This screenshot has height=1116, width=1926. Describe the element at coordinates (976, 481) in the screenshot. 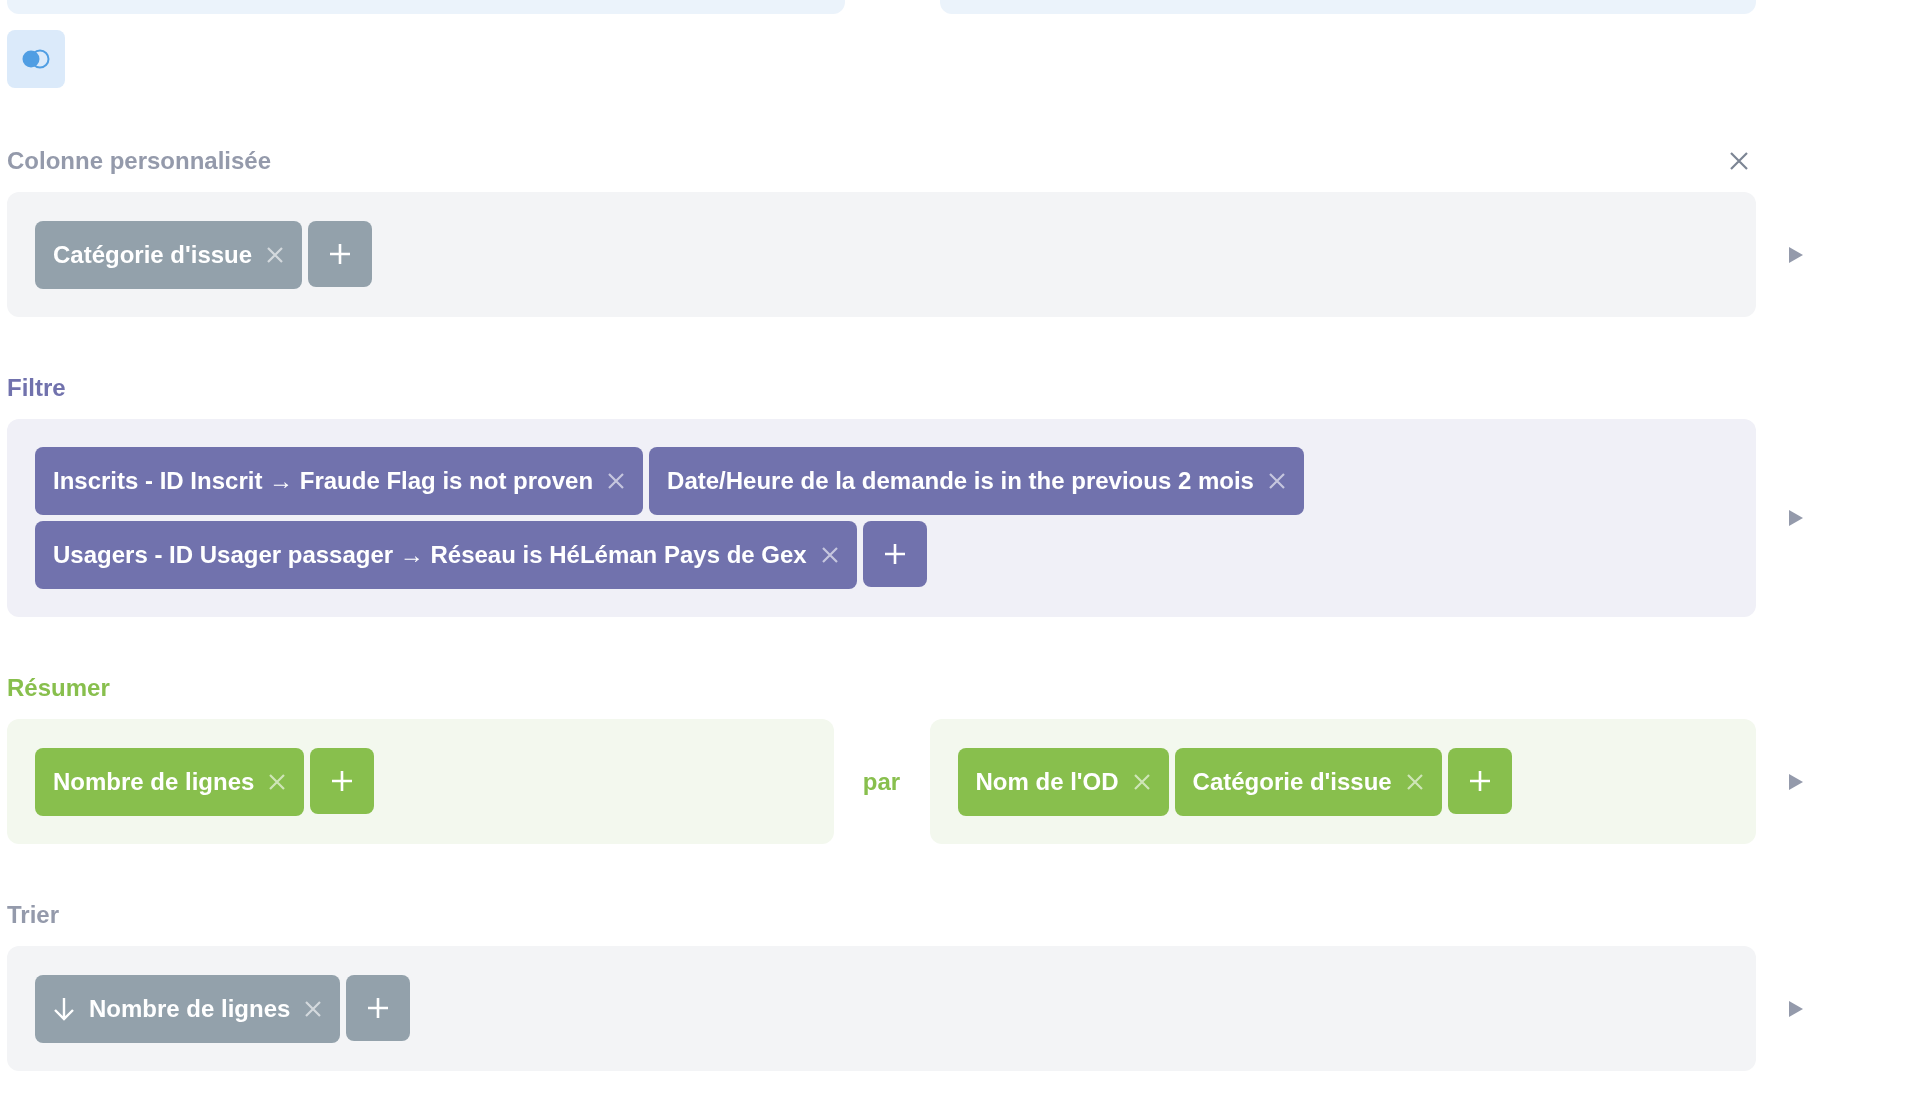

I see `query-chip: Date/Heure de la demande is in the previous 2 mois` at that location.